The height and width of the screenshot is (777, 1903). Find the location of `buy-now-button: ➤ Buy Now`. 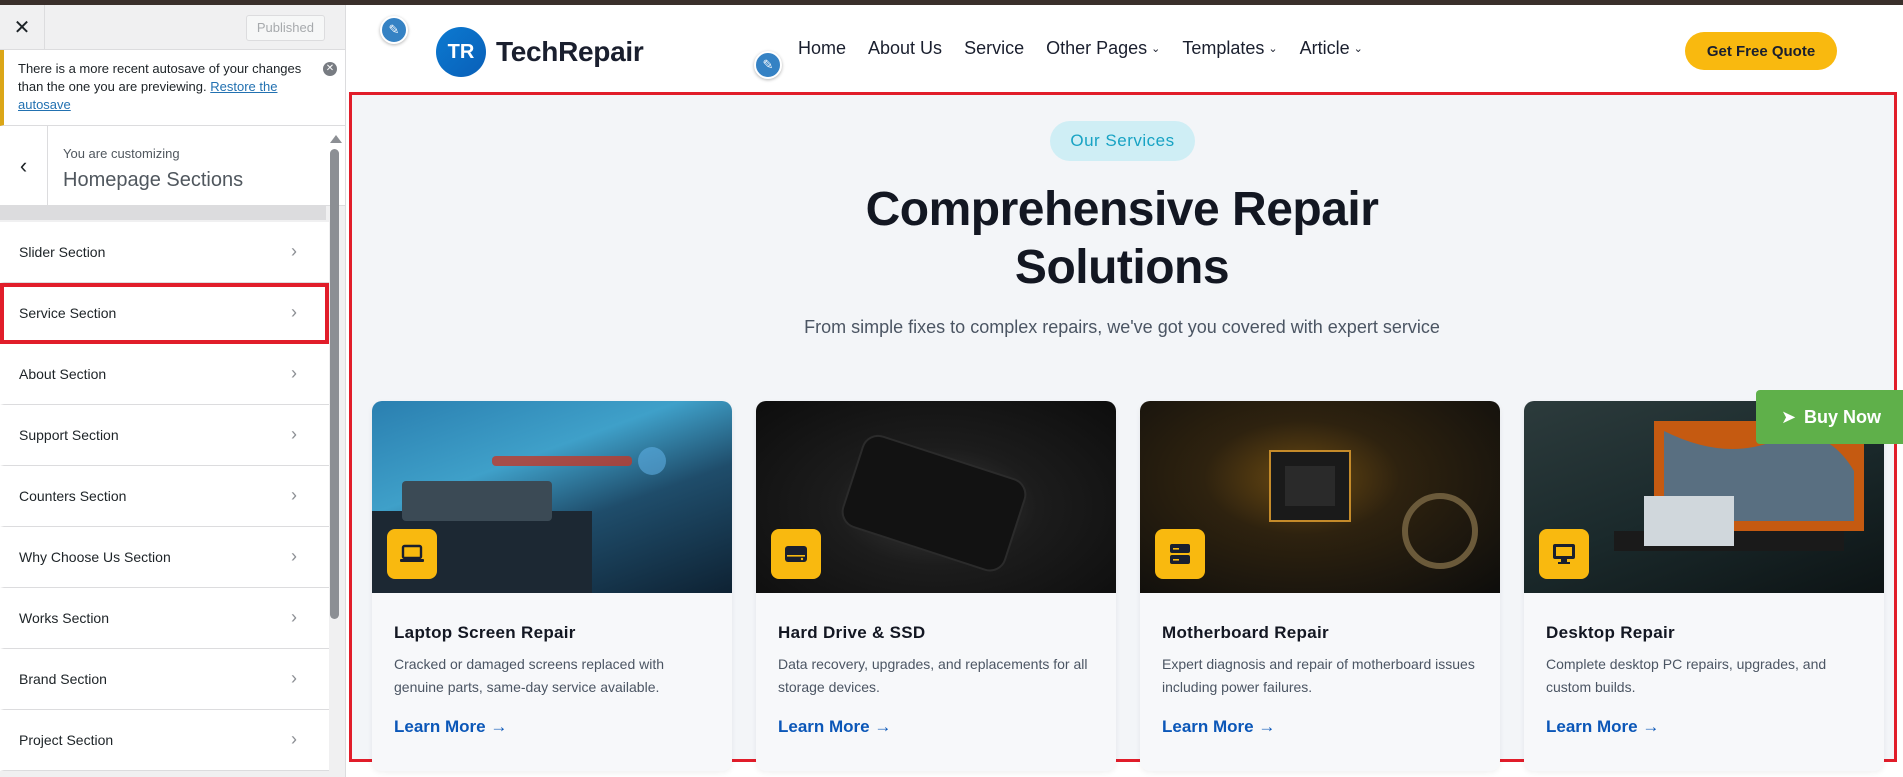

buy-now-button: ➤ Buy Now is located at coordinates (1829, 417).